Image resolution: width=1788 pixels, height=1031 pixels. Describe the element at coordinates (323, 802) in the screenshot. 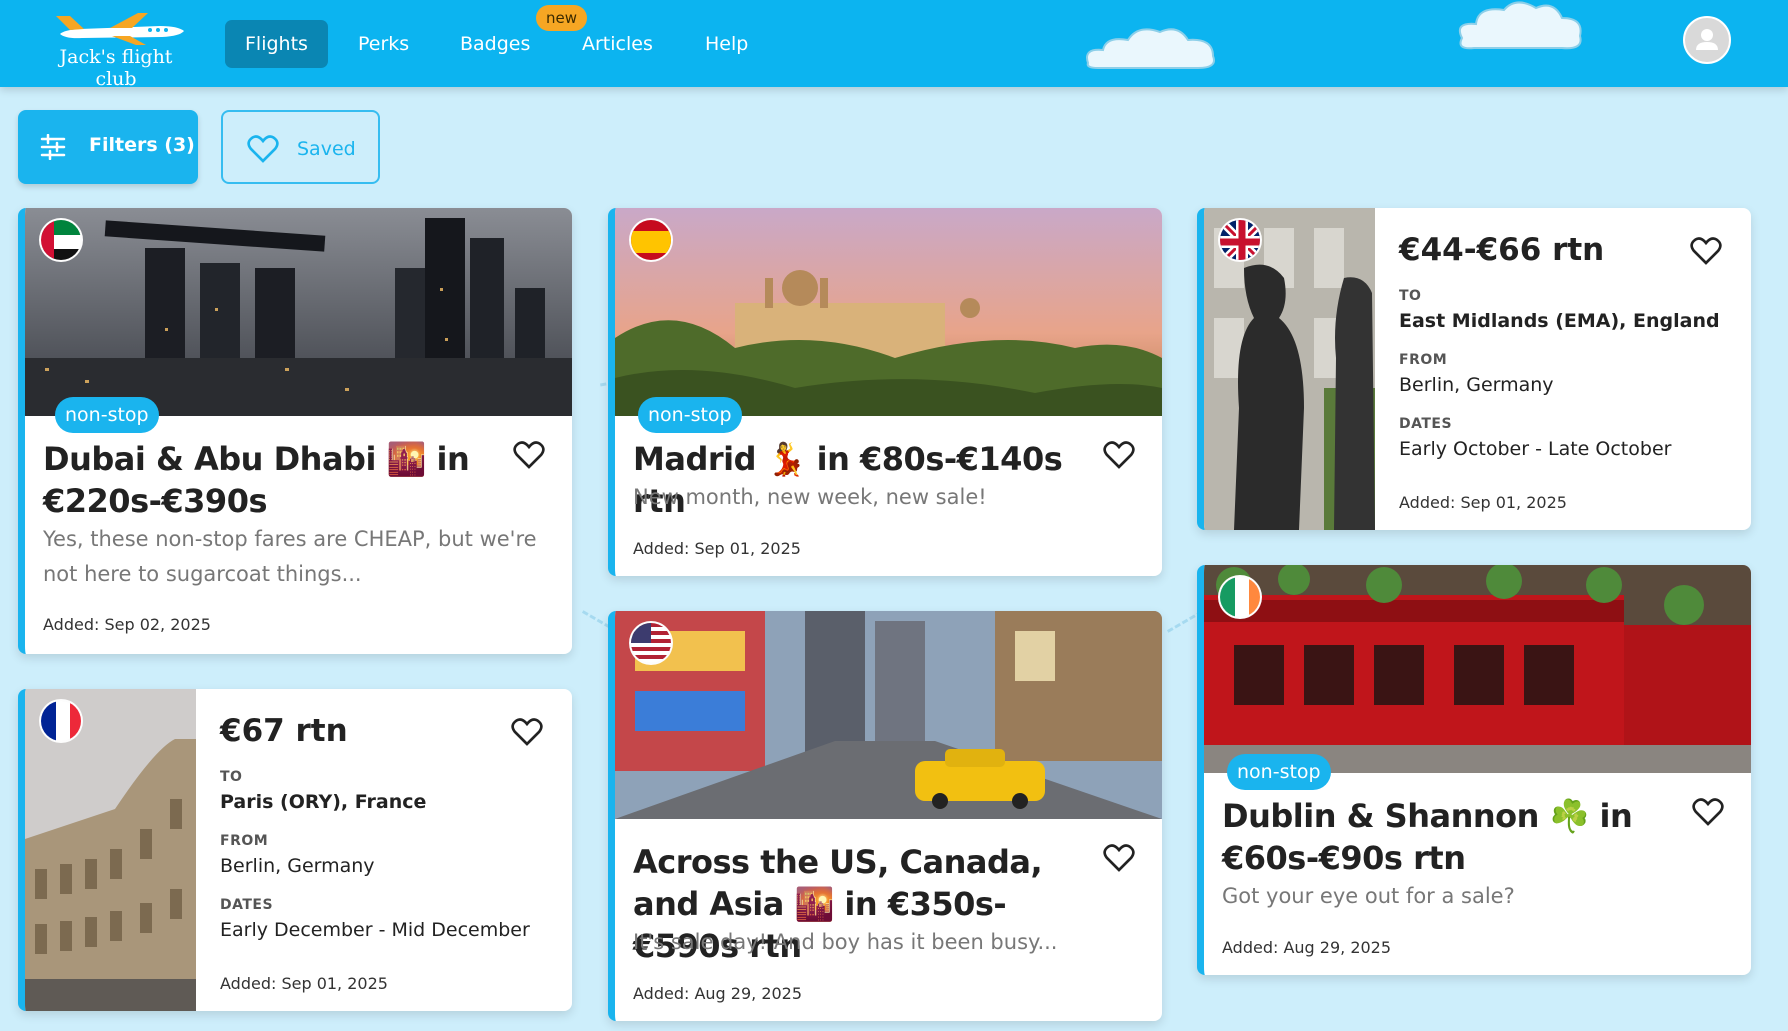

I see `destination: Paris (ORY), France` at that location.